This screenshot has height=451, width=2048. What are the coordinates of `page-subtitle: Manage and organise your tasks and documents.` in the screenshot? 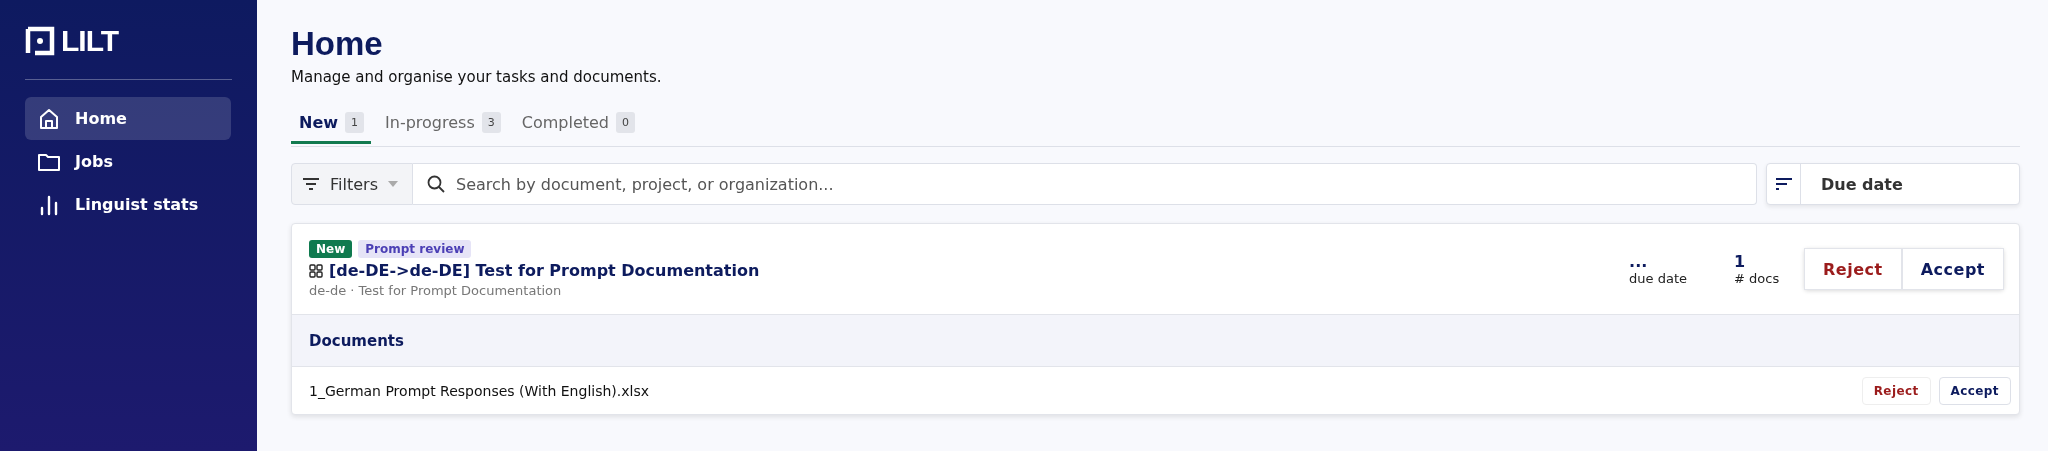 It's located at (477, 77).